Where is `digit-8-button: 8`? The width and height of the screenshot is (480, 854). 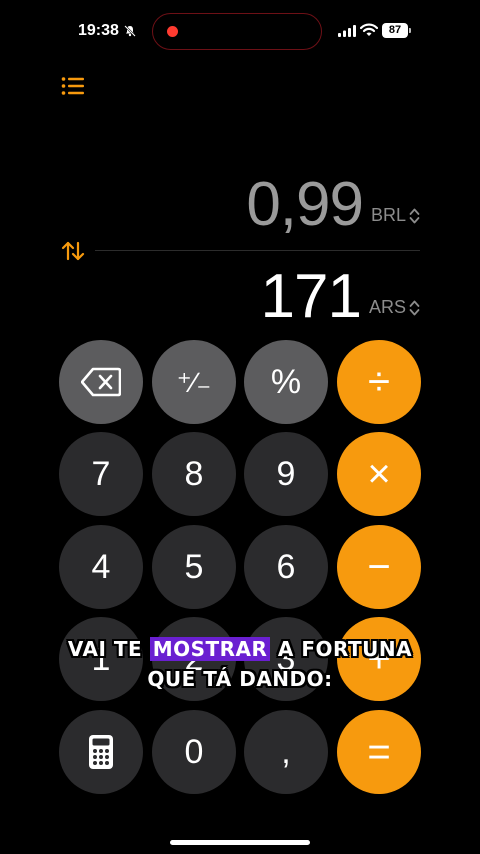
digit-8-button: 8 is located at coordinates (194, 474).